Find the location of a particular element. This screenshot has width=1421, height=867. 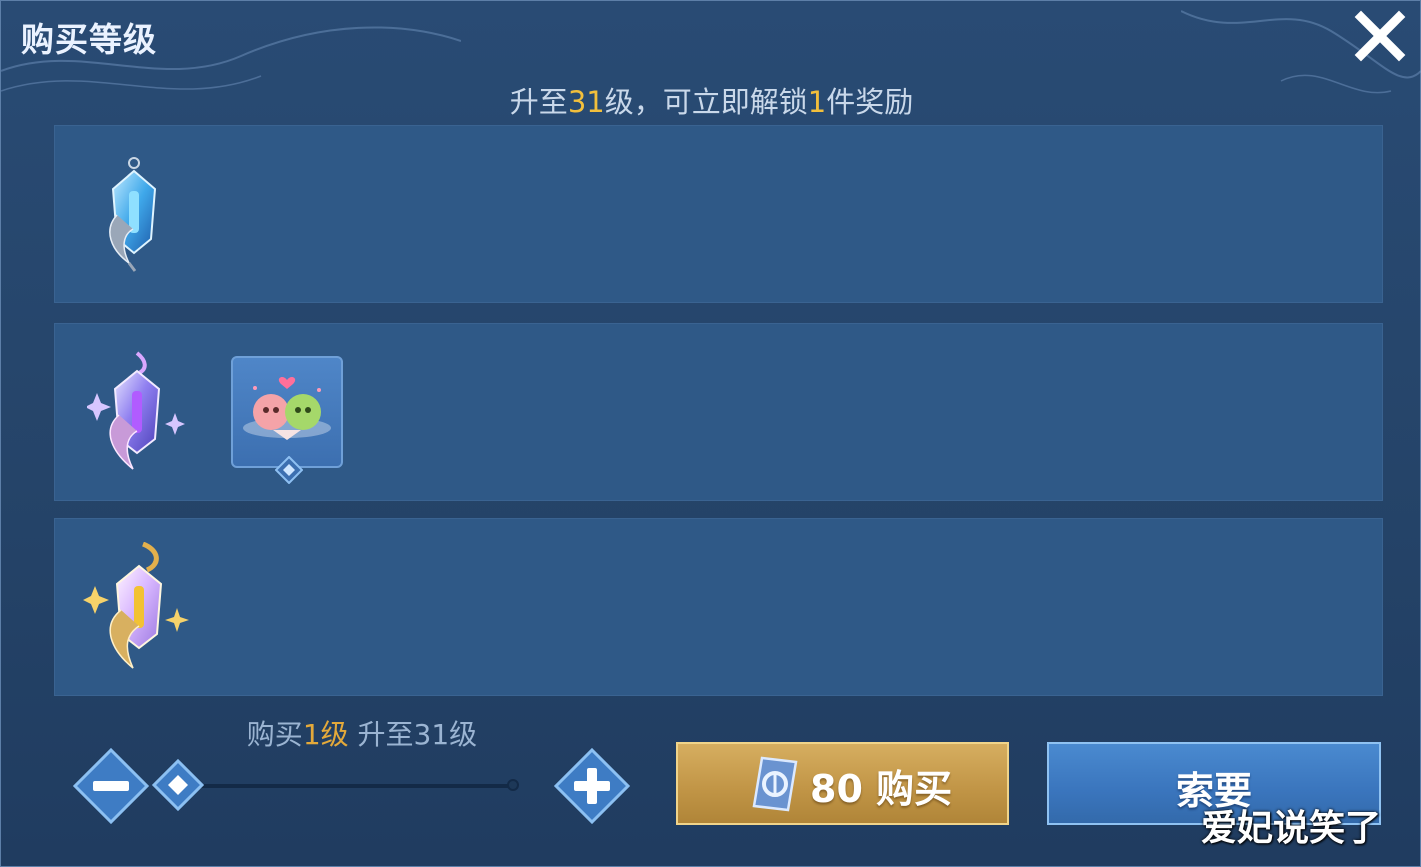

level-slider-track is located at coordinates (347, 786).